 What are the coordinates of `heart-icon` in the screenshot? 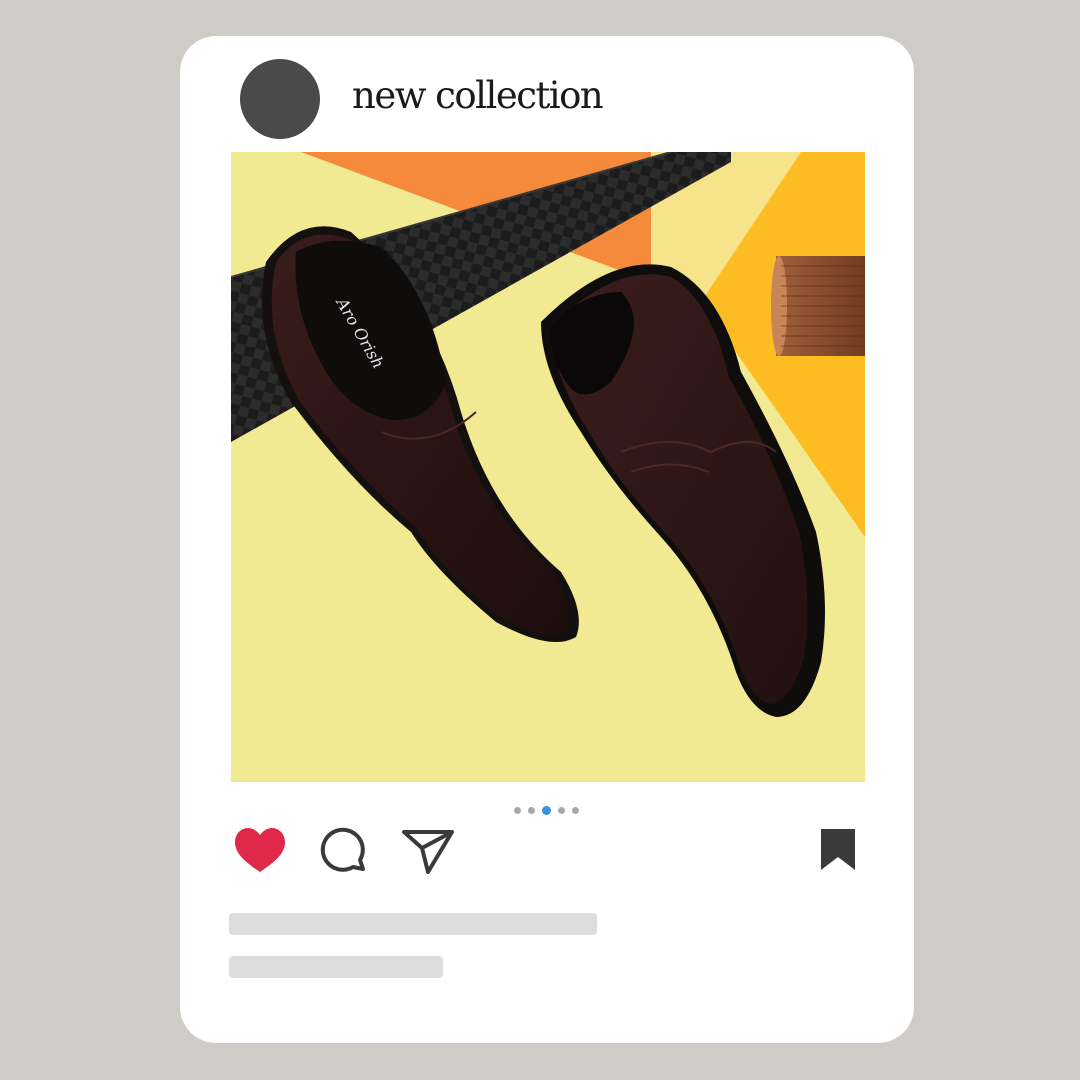 It's located at (260, 850).